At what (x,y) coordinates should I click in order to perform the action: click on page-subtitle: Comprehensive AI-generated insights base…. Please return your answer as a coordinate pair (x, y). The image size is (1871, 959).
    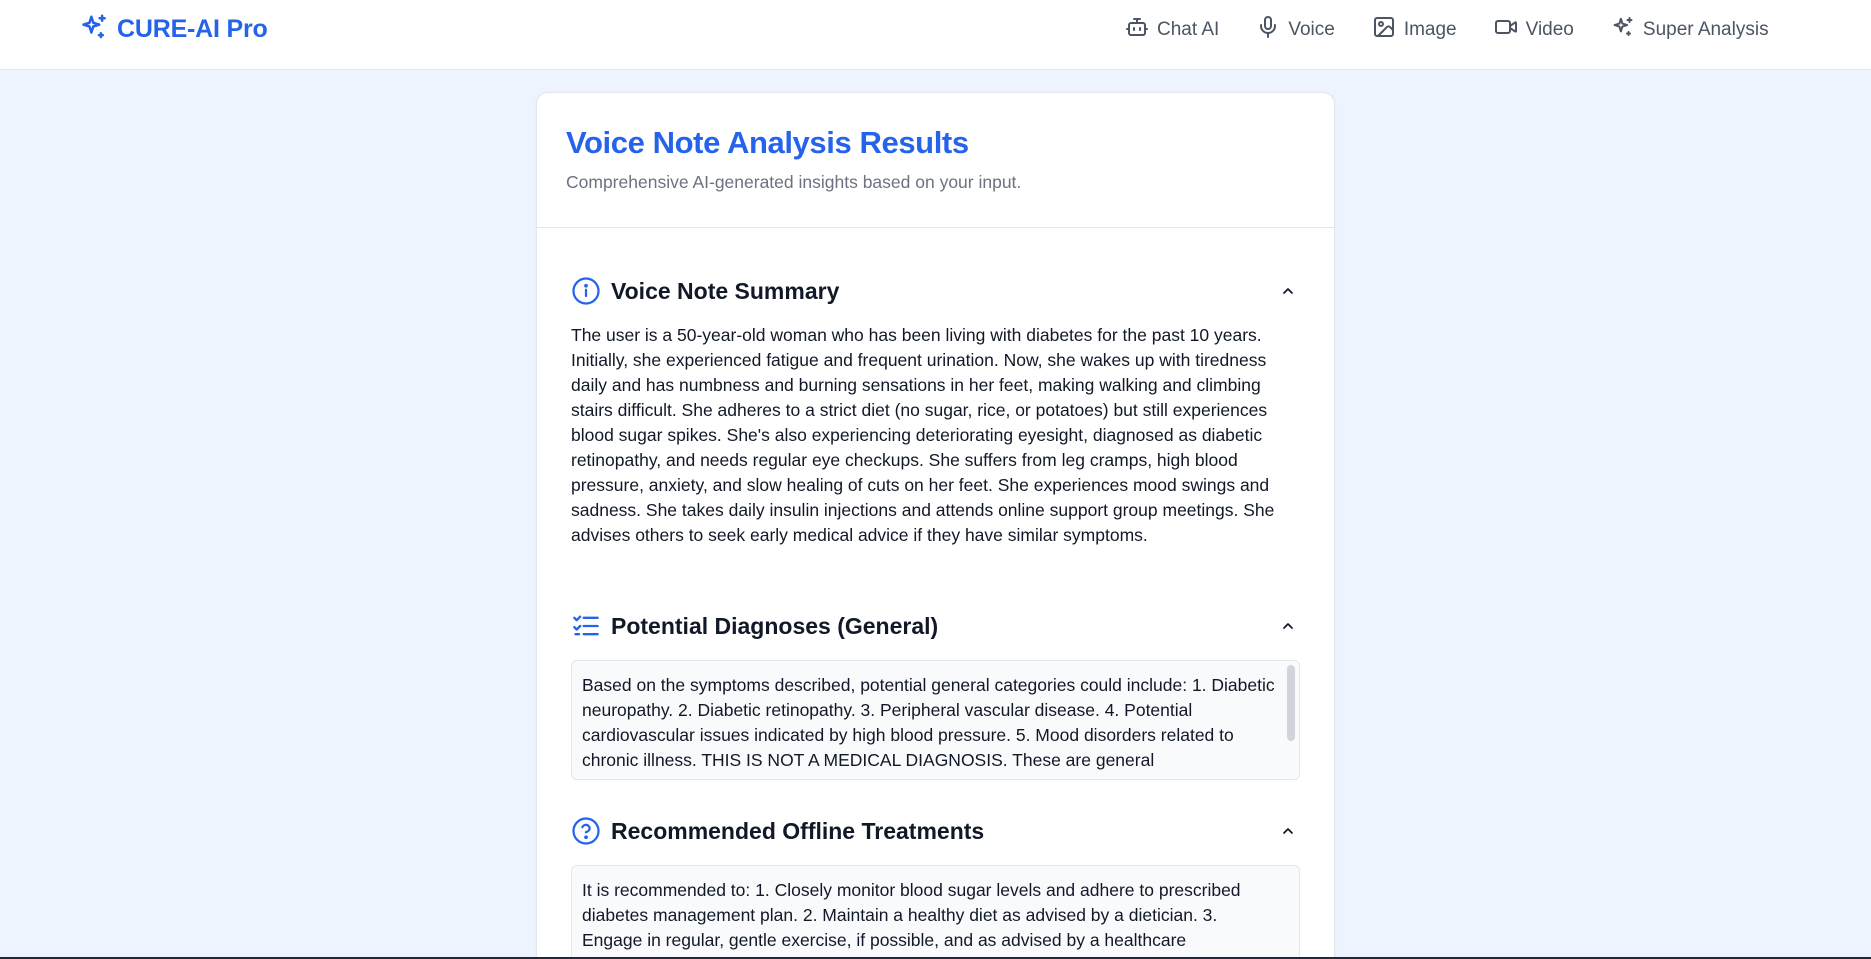
    Looking at the image, I should click on (794, 182).